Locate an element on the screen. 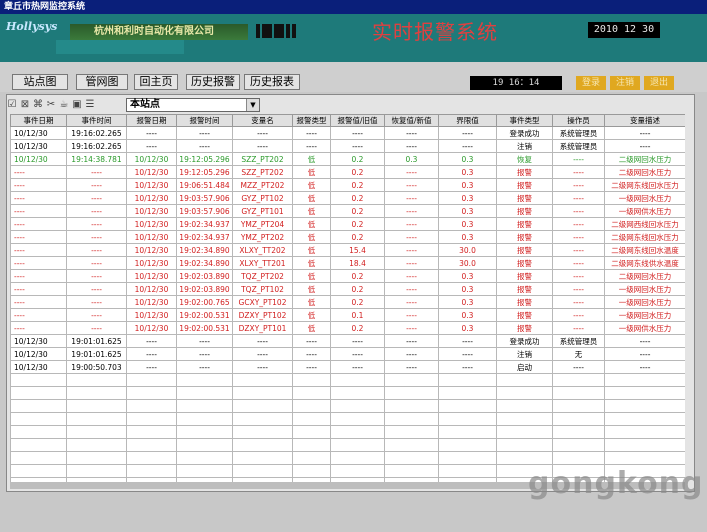  checkbox-icon: ☑ is located at coordinates (12, 105).